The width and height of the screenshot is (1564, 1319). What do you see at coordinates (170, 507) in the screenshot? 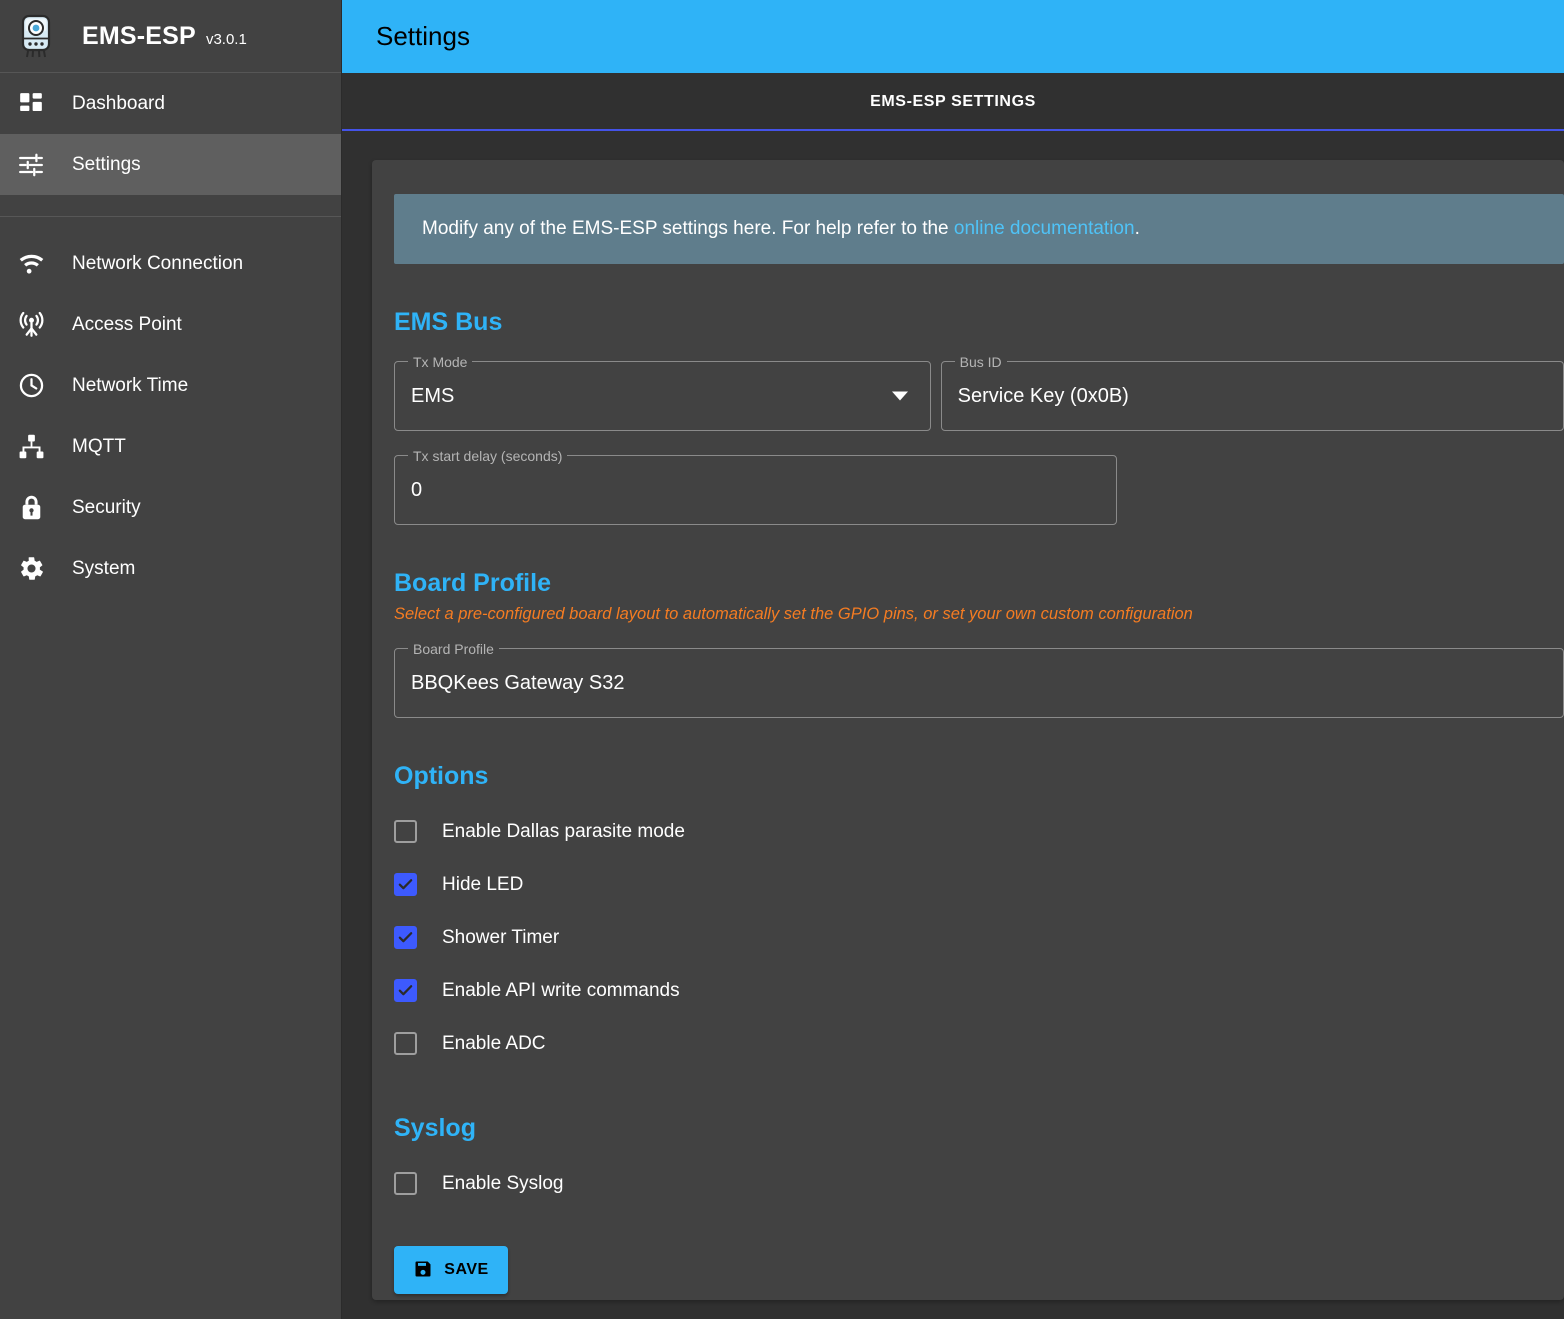
I see `sidebar-item-security: Security` at bounding box center [170, 507].